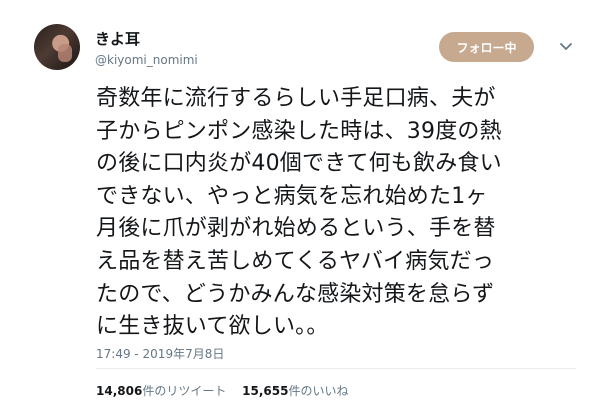  I want to click on likes-count: 15,655, so click(265, 391).